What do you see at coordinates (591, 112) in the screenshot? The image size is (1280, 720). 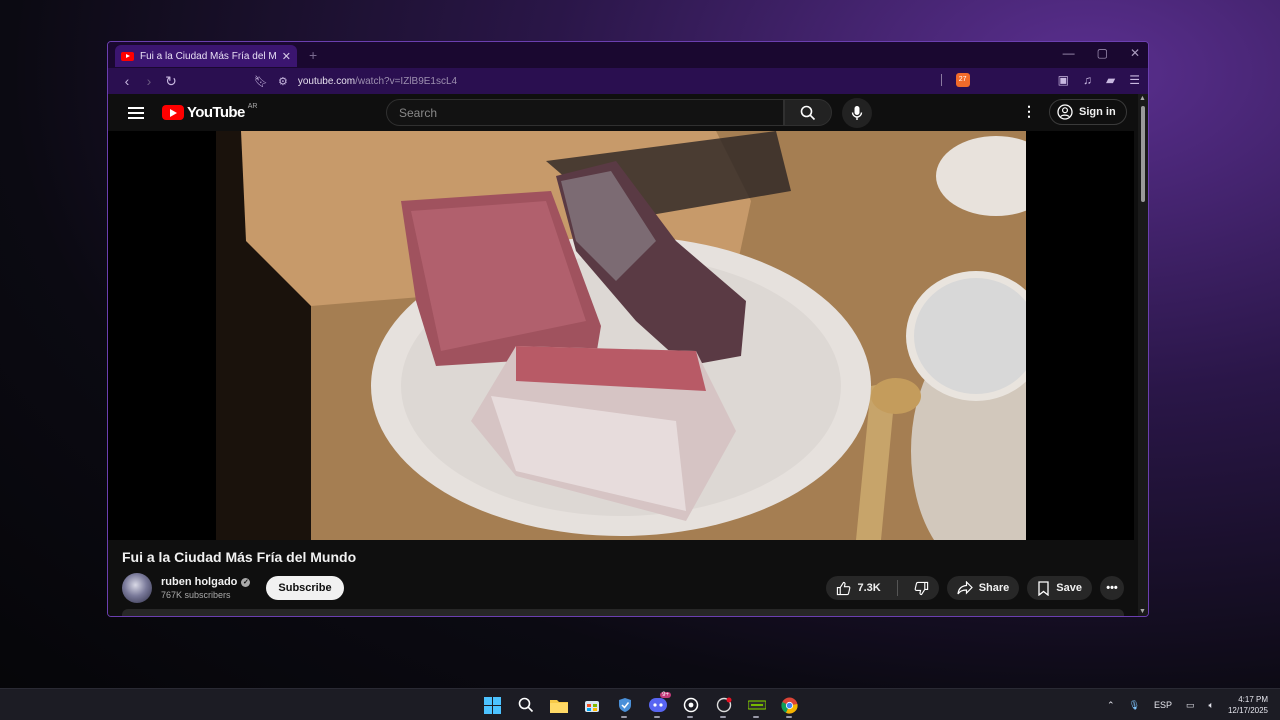 I see `search-input` at bounding box center [591, 112].